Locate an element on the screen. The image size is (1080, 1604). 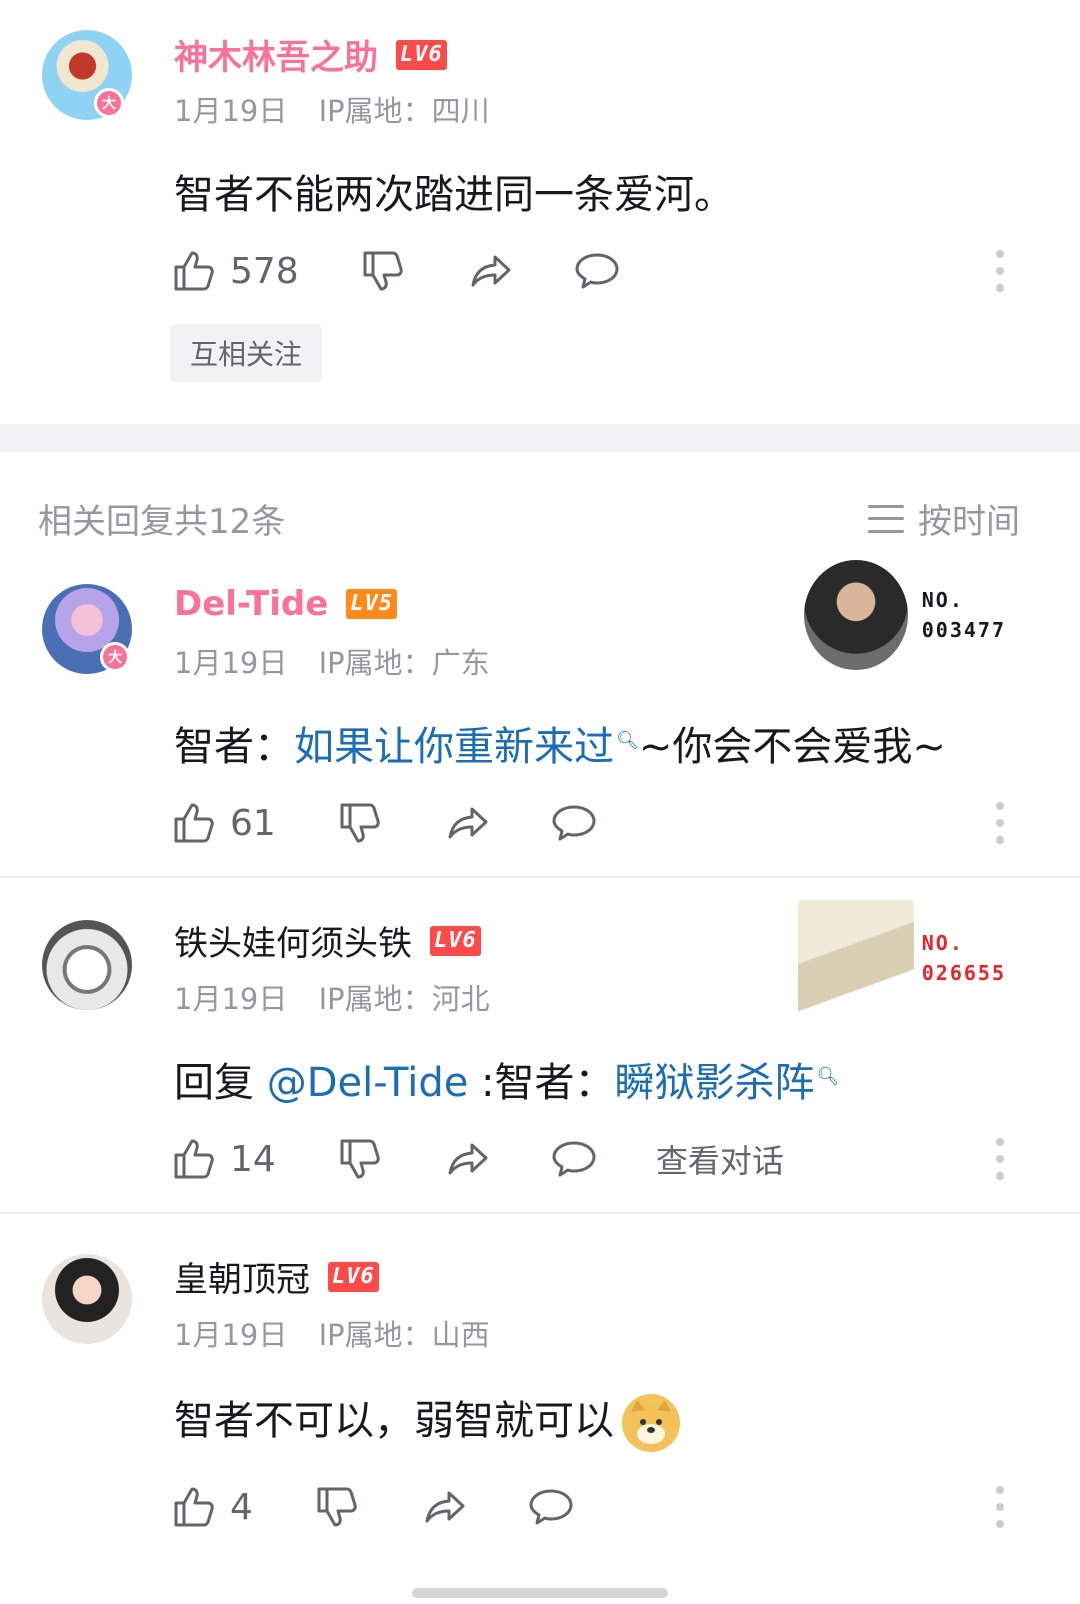
like-button: 61 is located at coordinates (223, 823).